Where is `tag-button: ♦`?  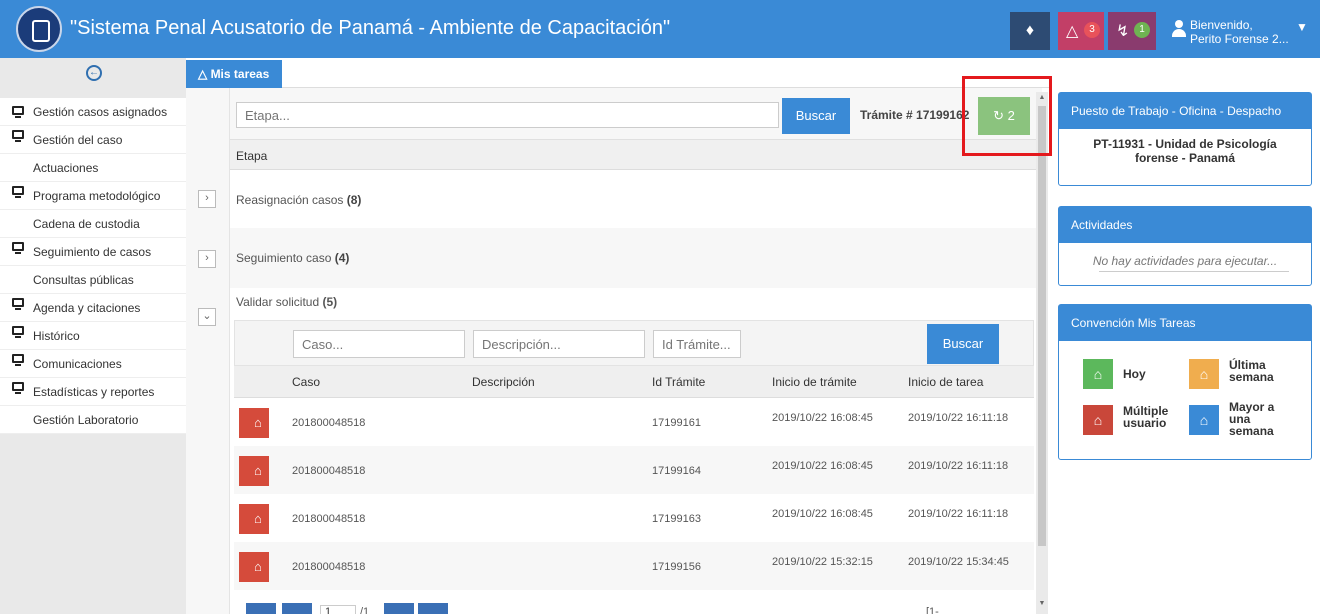 tag-button: ♦ is located at coordinates (1030, 31).